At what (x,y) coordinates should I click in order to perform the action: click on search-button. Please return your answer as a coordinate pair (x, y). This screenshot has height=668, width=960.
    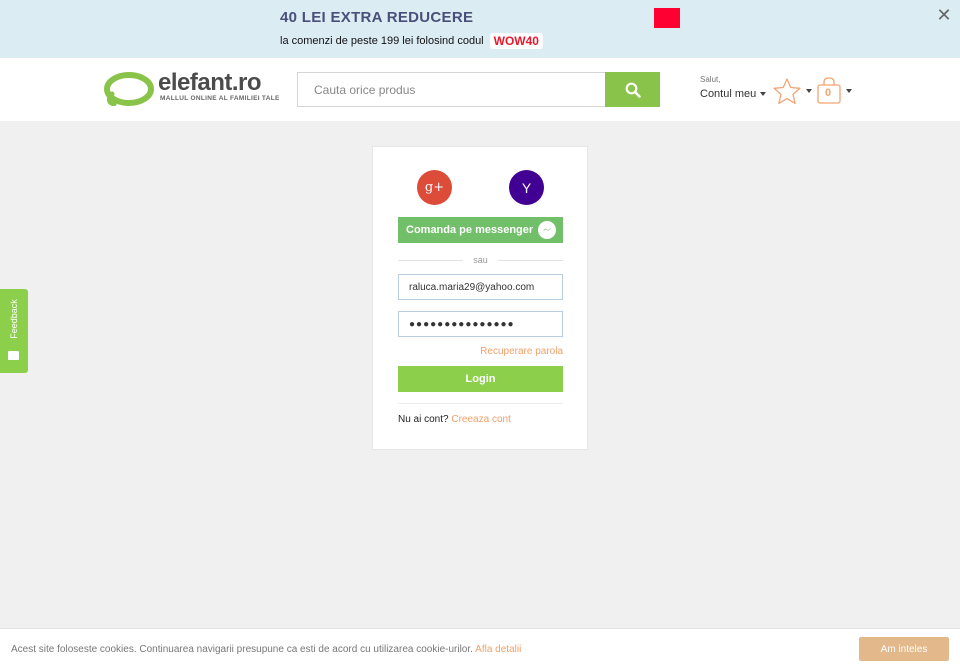
    Looking at the image, I should click on (632, 89).